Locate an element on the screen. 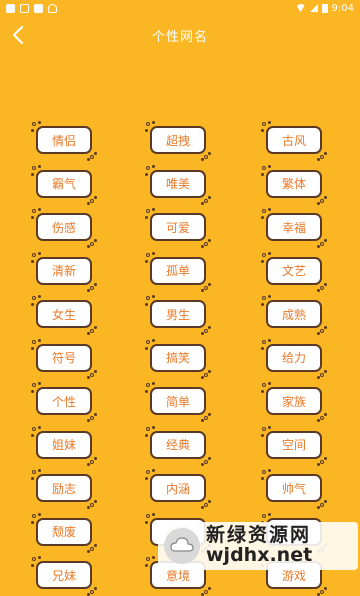 This screenshot has width=360, height=596. category-item: 男生 is located at coordinates (178, 315).